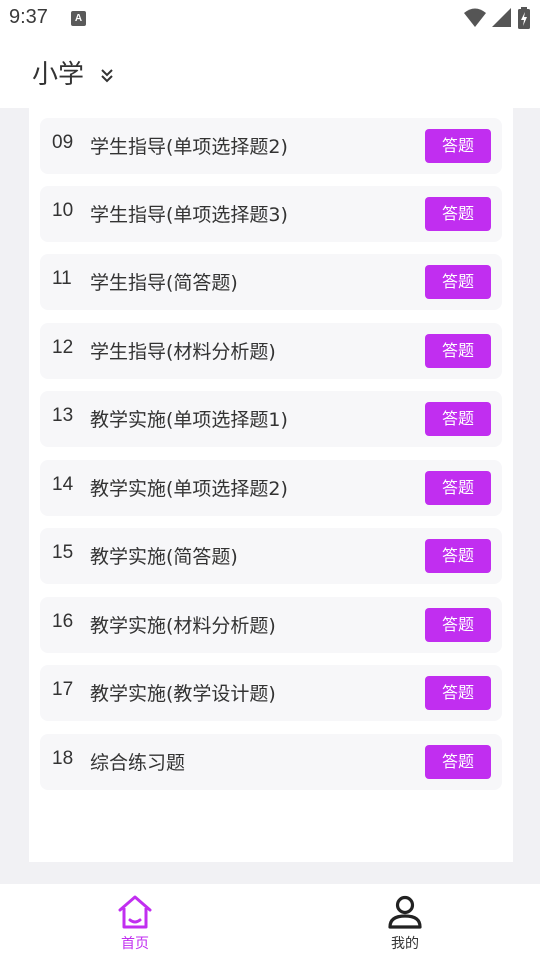  I want to click on item-title: 教学实施(简答题), so click(164, 557).